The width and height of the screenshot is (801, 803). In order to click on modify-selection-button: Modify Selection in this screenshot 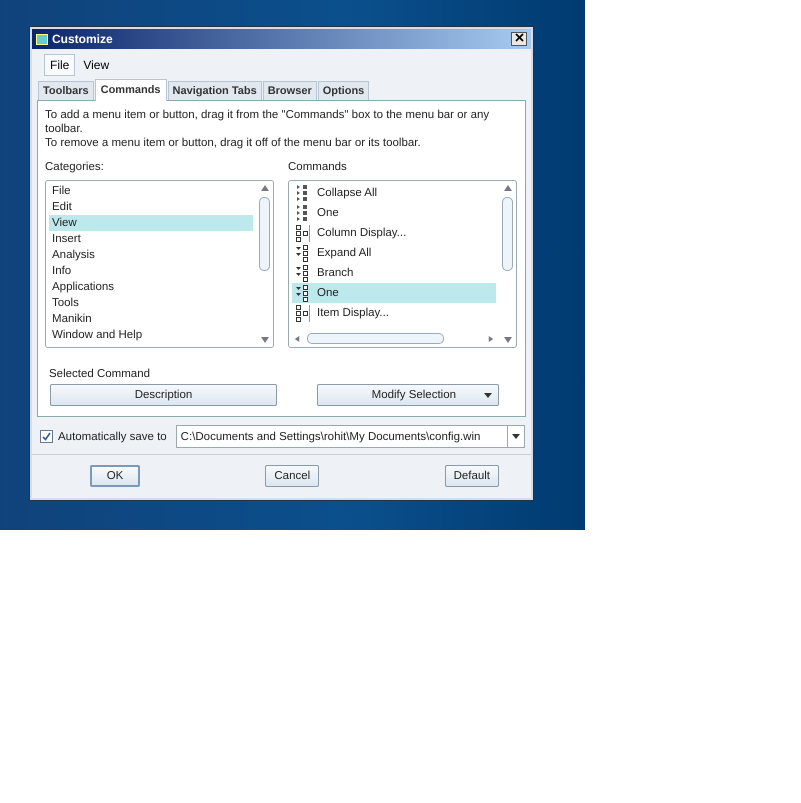, I will do `click(408, 395)`.